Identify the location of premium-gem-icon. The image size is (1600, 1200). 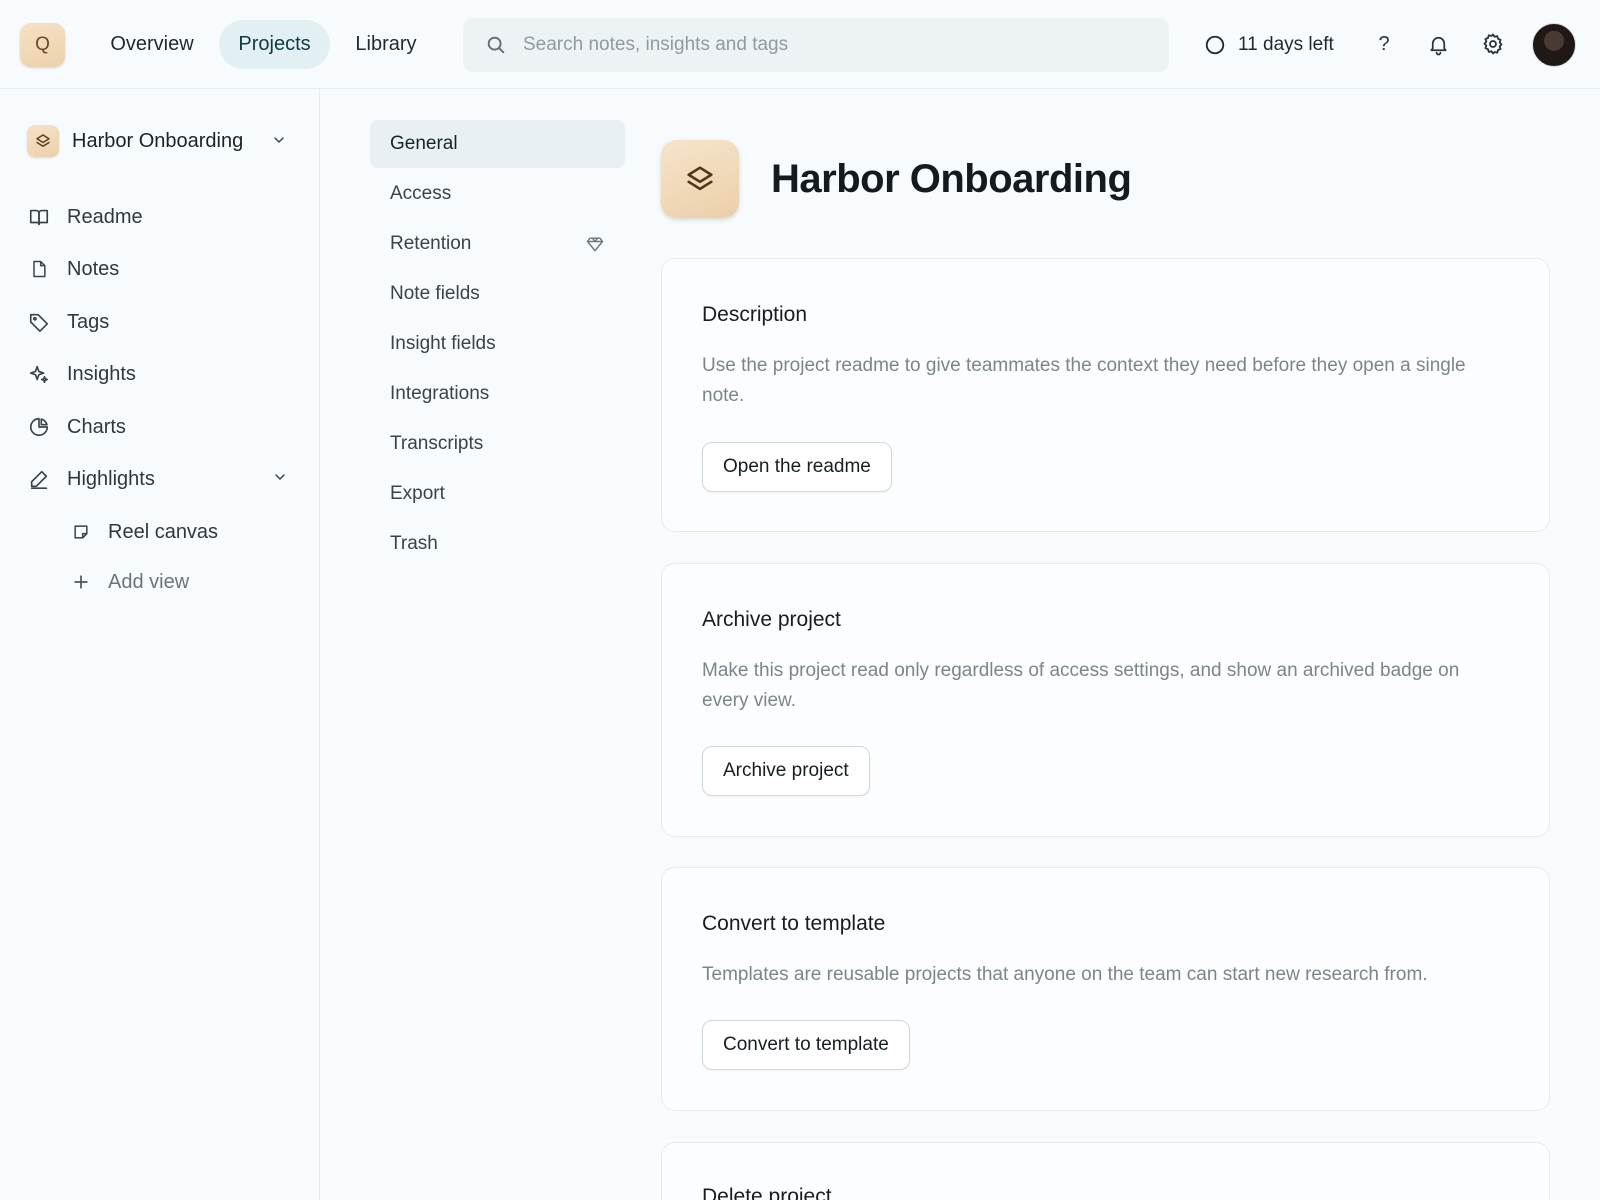
(595, 244).